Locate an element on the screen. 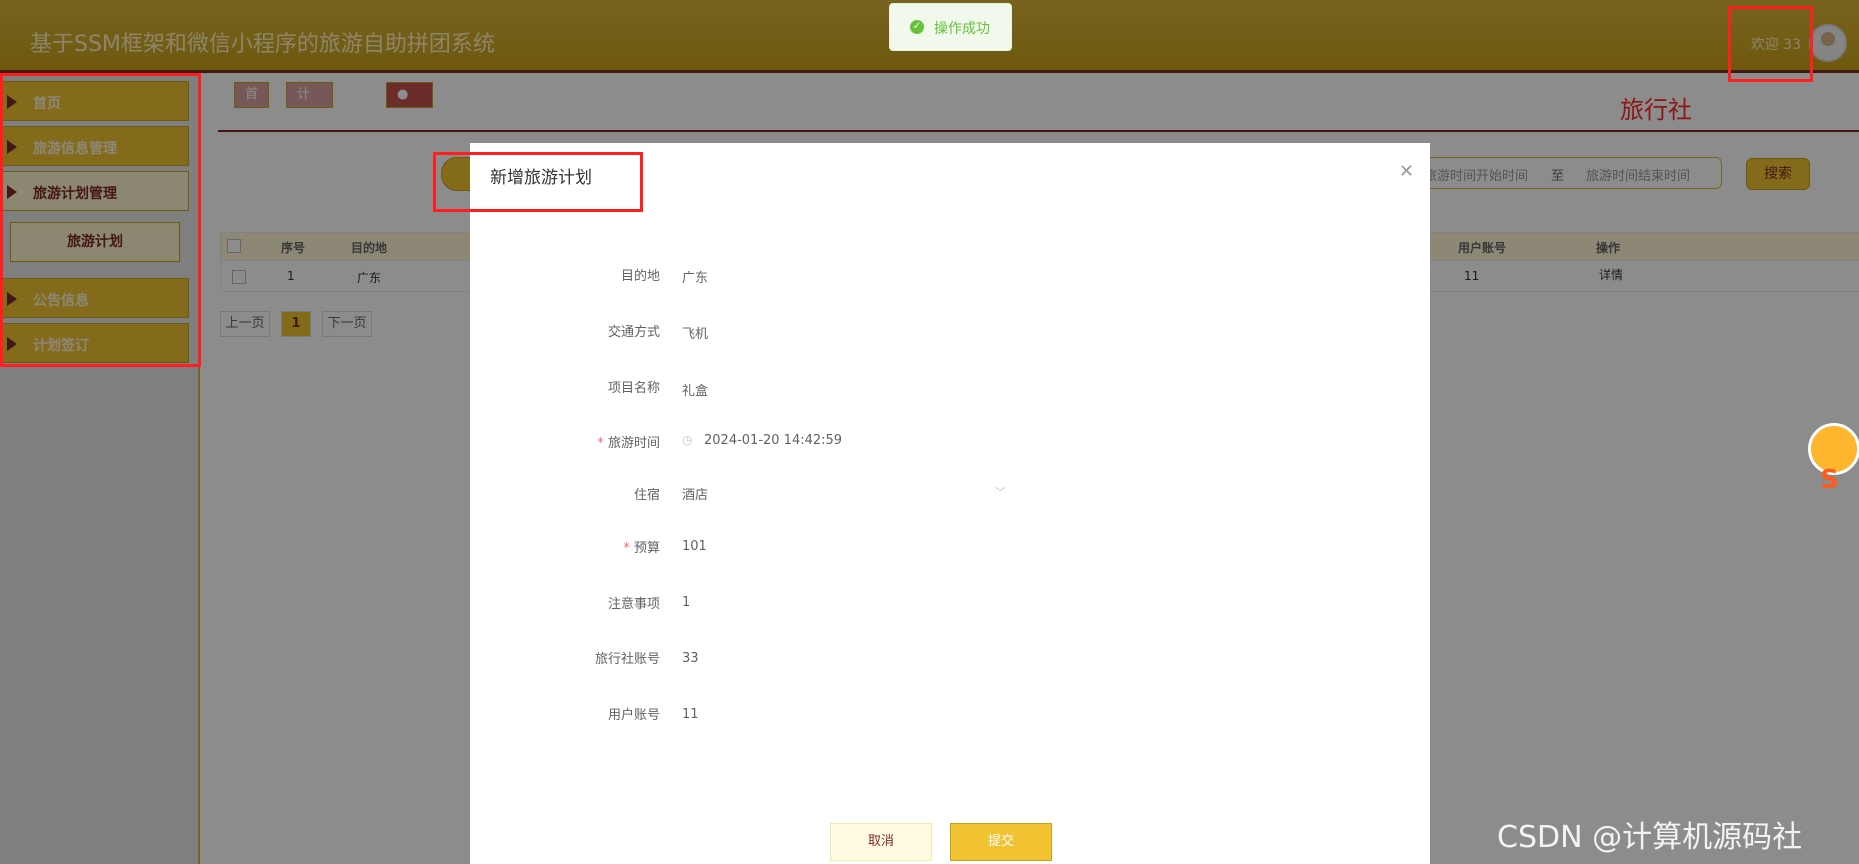 Image resolution: width=1859 pixels, height=864 pixels. close-icon: ✕ is located at coordinates (1406, 171).